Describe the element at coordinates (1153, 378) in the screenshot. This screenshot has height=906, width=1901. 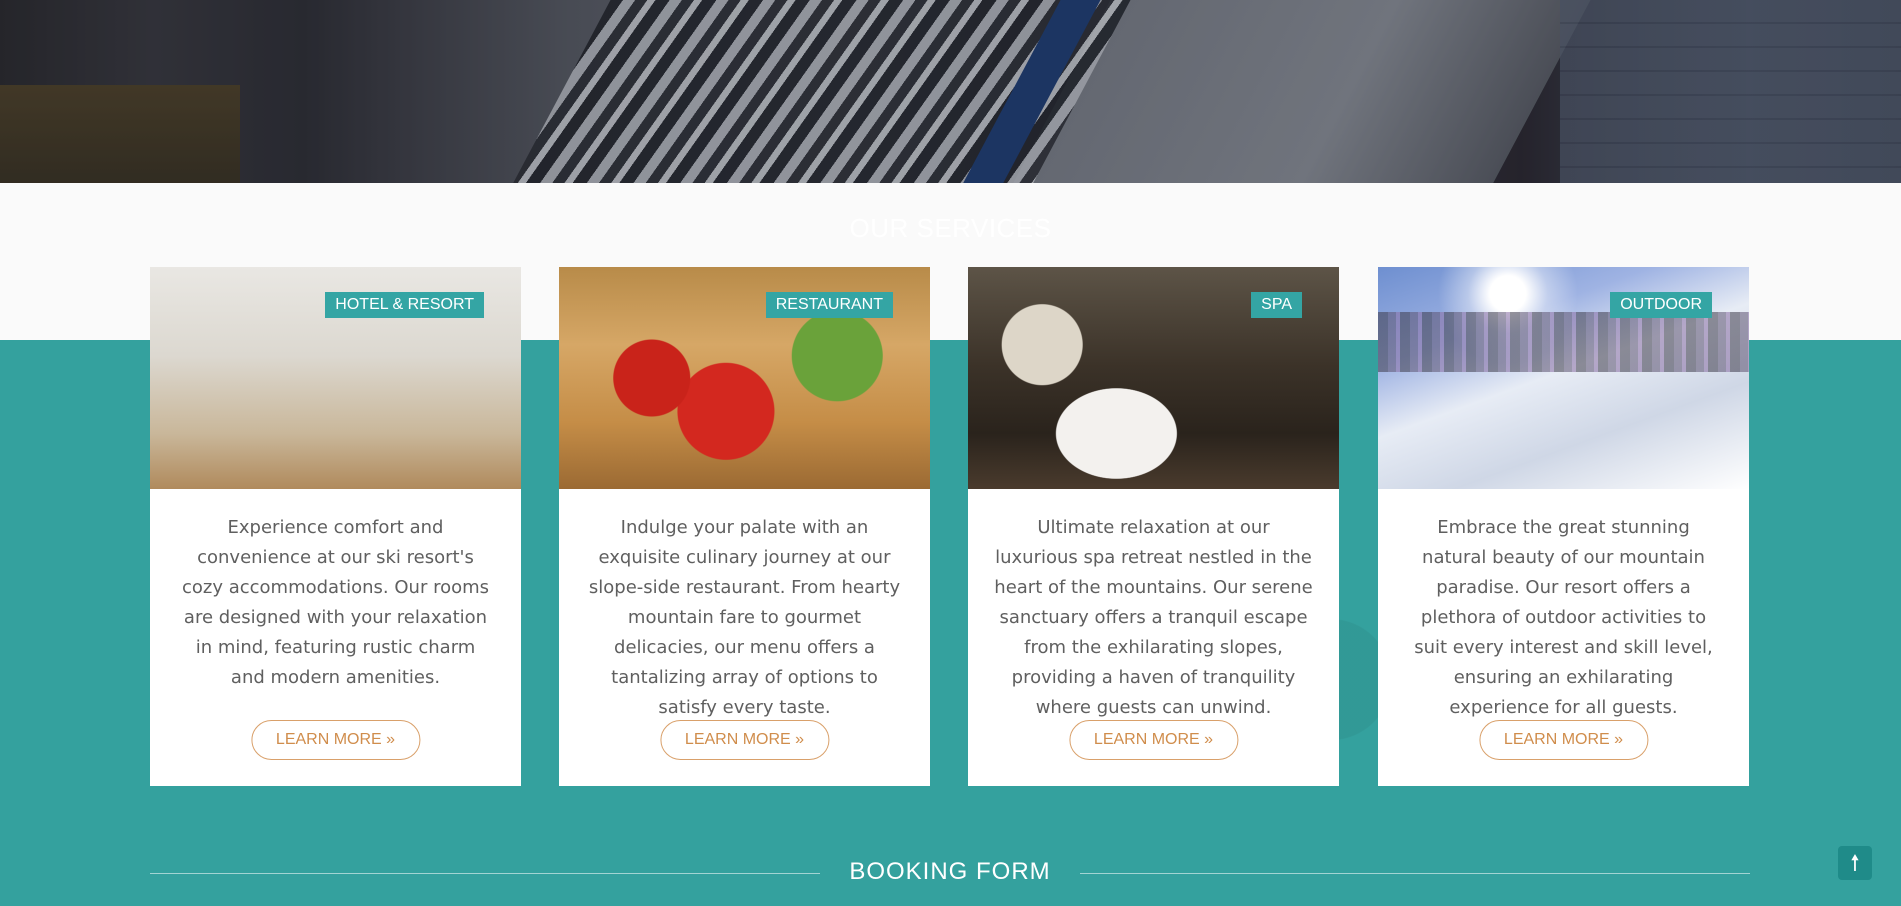
I see `spa-towels-image: SPA` at that location.